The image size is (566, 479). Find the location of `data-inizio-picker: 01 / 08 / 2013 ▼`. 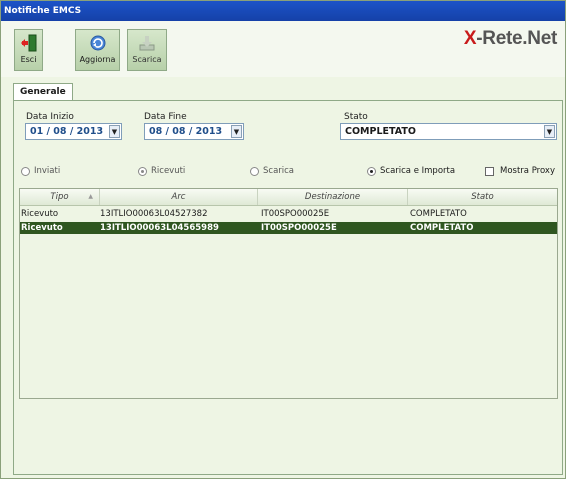

data-inizio-picker: 01 / 08 / 2013 ▼ is located at coordinates (73, 131).